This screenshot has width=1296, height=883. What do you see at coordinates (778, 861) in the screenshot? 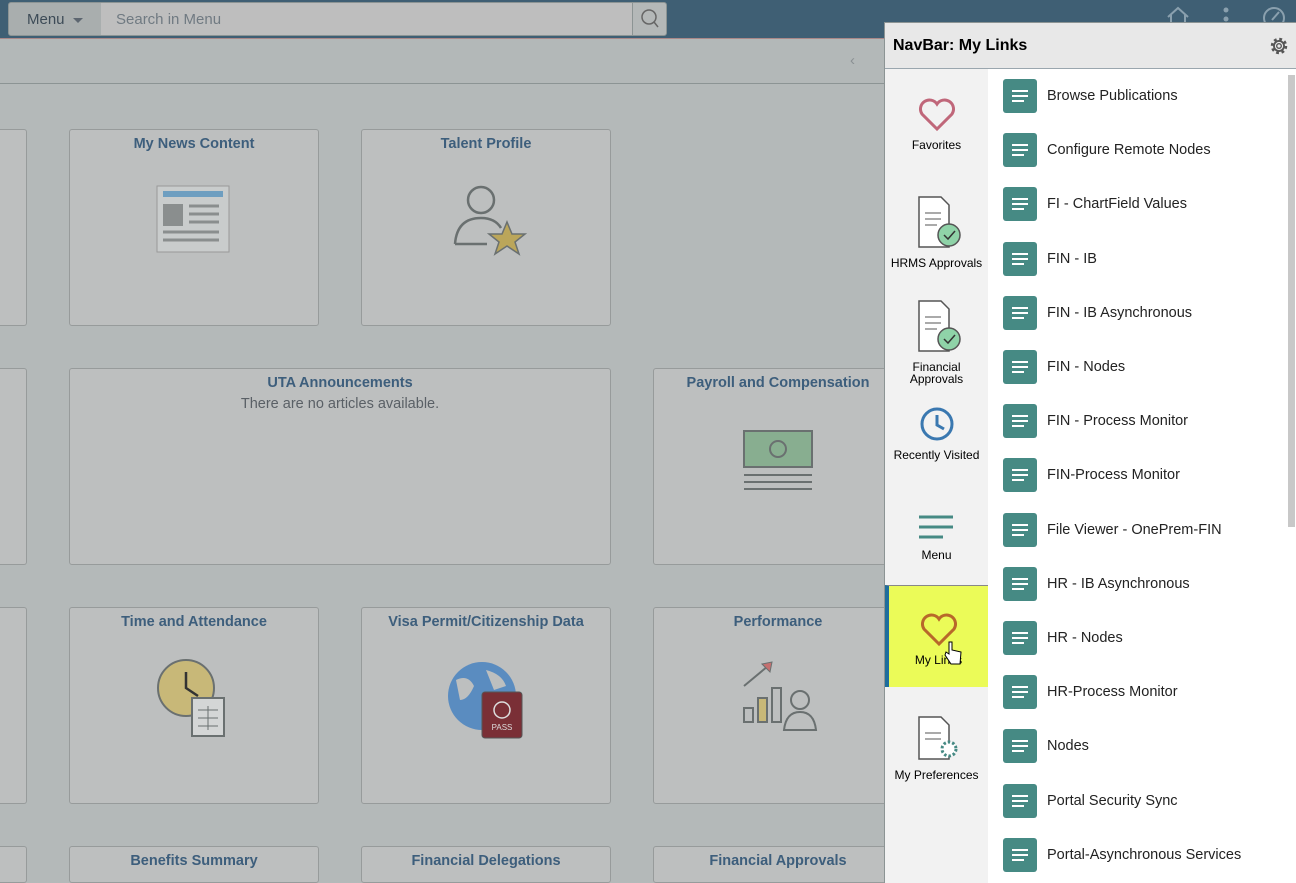
I see `tile-title: Financial Approvals` at bounding box center [778, 861].